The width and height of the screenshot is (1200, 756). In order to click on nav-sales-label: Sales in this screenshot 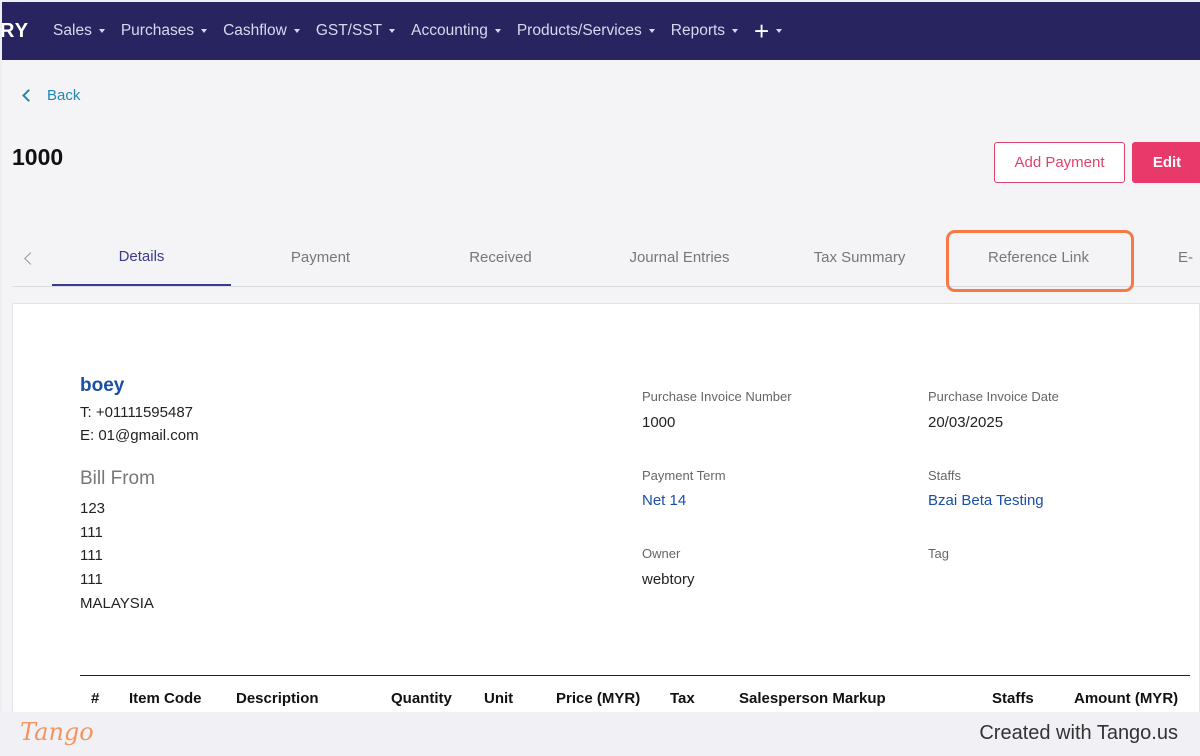, I will do `click(72, 30)`.